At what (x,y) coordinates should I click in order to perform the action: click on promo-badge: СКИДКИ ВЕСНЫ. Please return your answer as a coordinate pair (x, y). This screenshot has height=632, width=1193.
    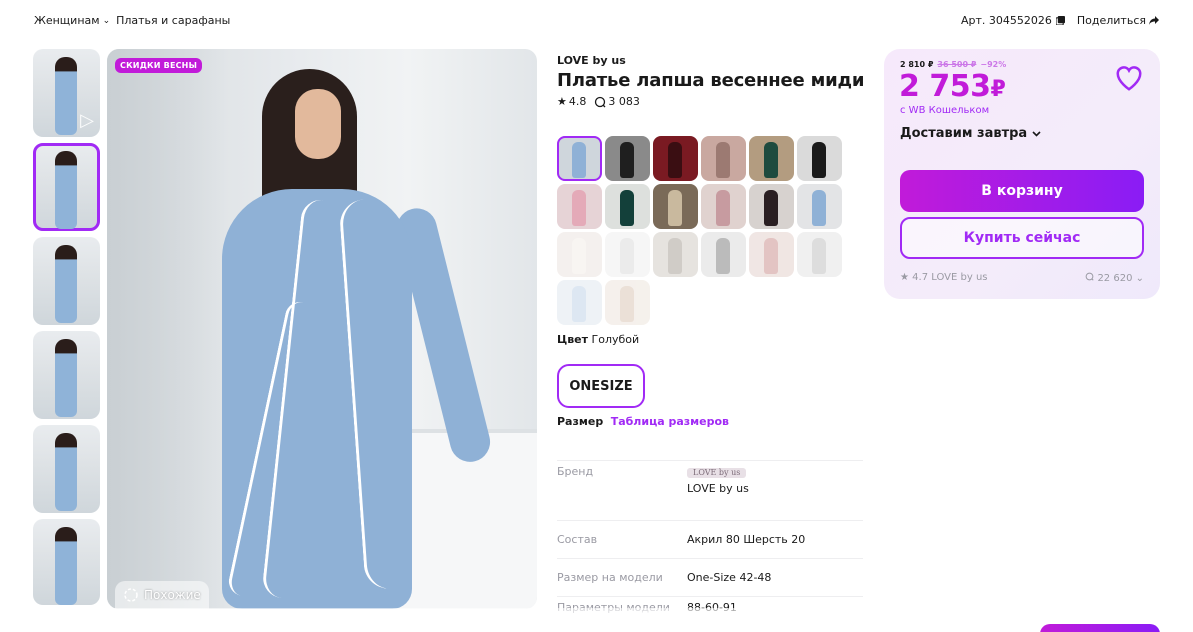
    Looking at the image, I should click on (159, 65).